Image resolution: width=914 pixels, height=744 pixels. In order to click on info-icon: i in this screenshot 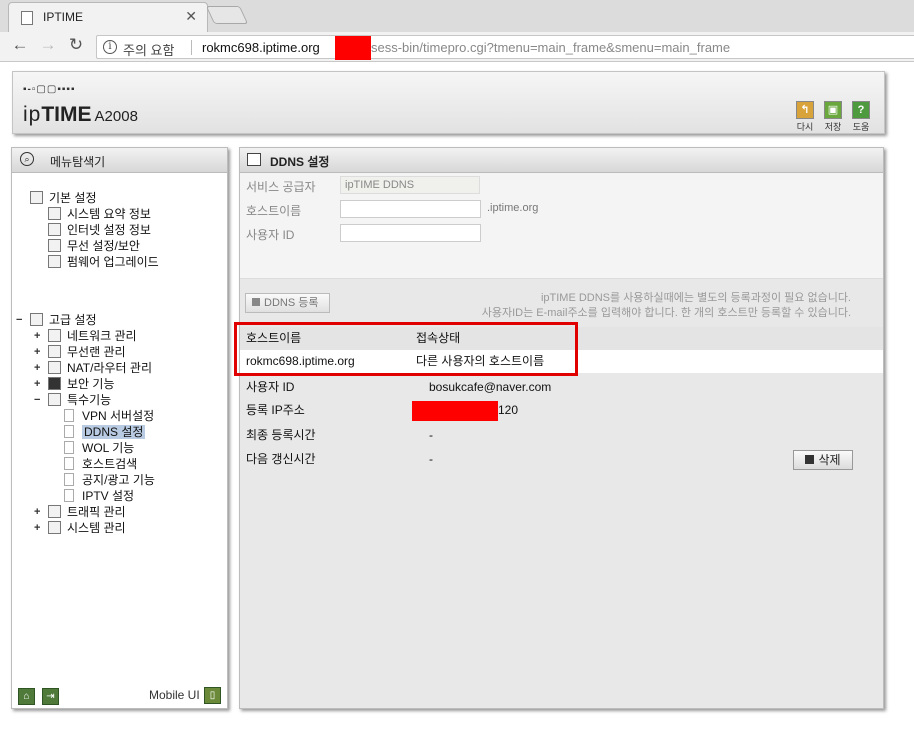, I will do `click(110, 47)`.